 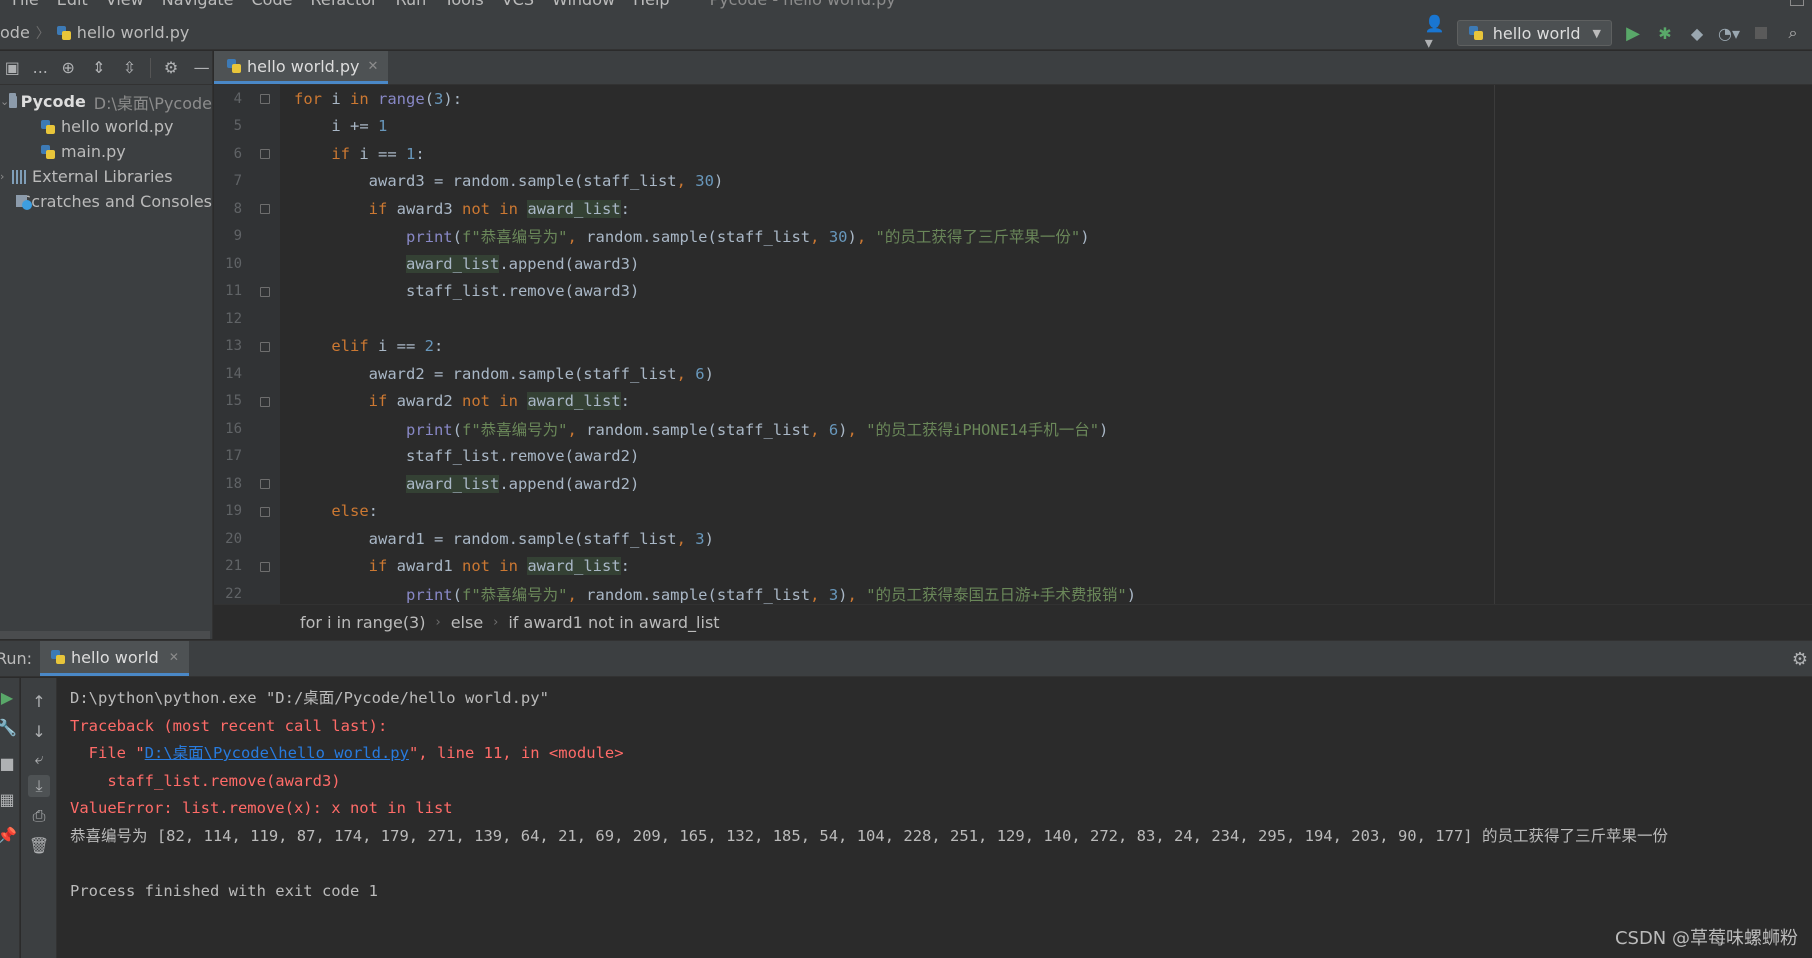 I want to click on expand-arrow-icon: ⌄, so click(x=4, y=101).